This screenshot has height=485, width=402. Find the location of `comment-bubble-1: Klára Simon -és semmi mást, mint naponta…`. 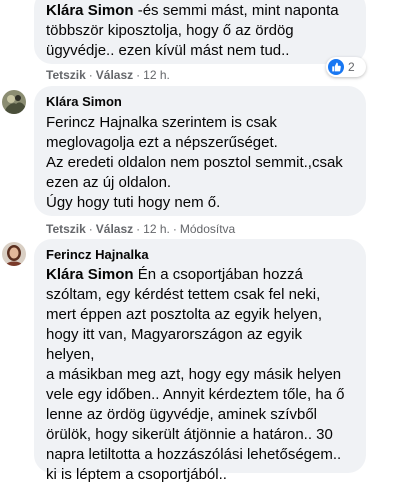

comment-bubble-1: Klára Simon -és semmi mást, mint naponta… is located at coordinates (200, 32).